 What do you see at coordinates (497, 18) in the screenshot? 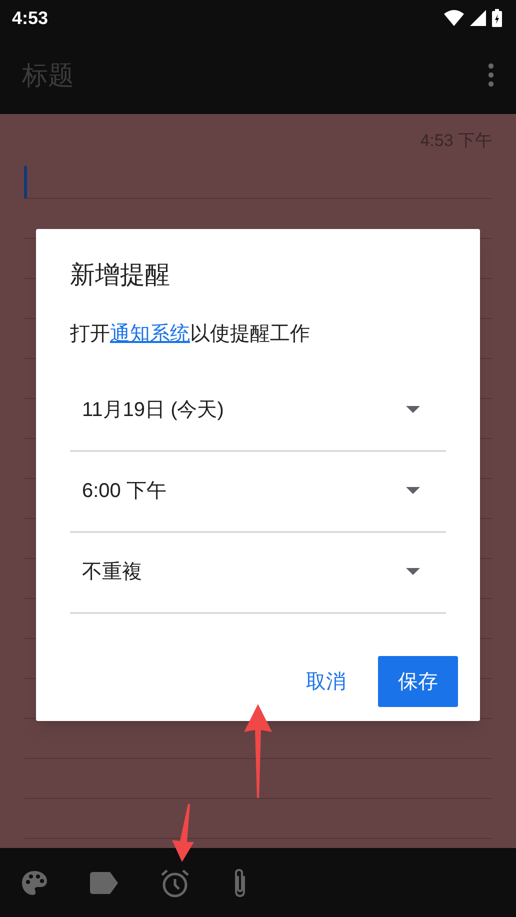
I see `battery-charging-icon` at bounding box center [497, 18].